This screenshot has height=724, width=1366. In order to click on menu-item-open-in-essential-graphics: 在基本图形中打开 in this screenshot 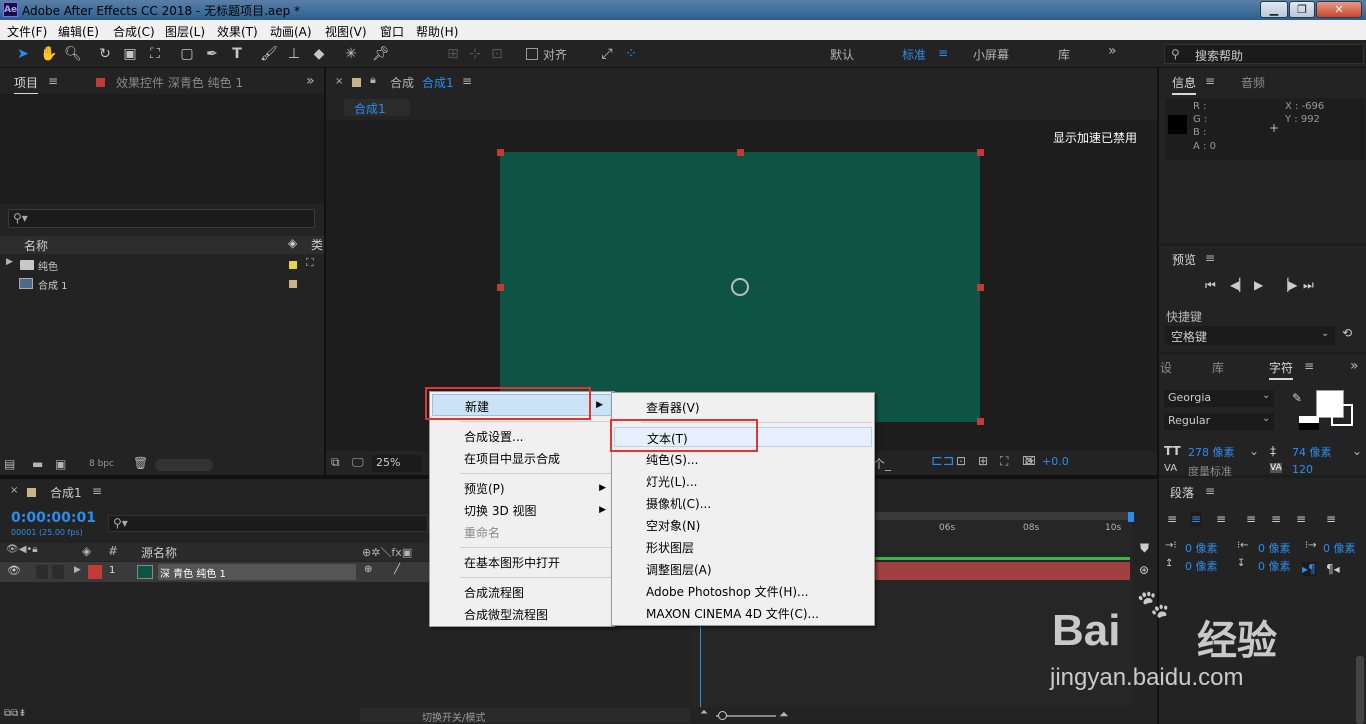, I will do `click(512, 562)`.